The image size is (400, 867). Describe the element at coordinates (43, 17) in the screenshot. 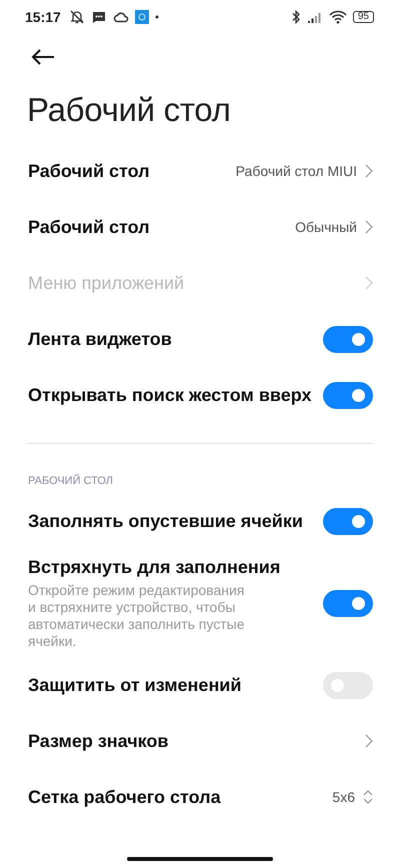

I see `status-time: 15:17` at that location.